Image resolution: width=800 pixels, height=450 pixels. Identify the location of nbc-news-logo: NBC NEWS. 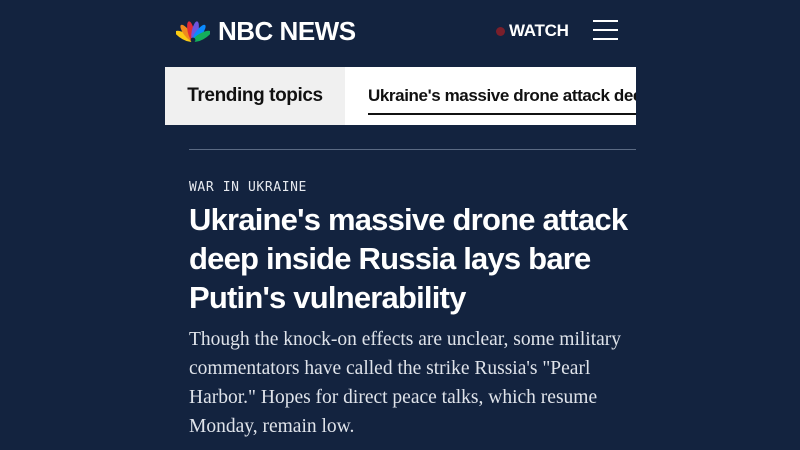
(266, 31).